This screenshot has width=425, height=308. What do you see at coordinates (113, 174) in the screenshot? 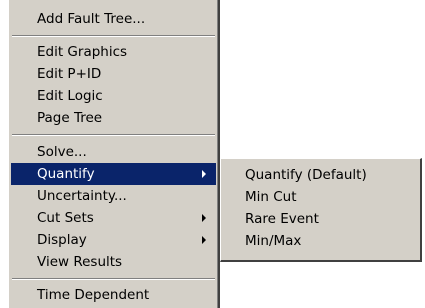
I see `menu-item-quantify: Quantify` at bounding box center [113, 174].